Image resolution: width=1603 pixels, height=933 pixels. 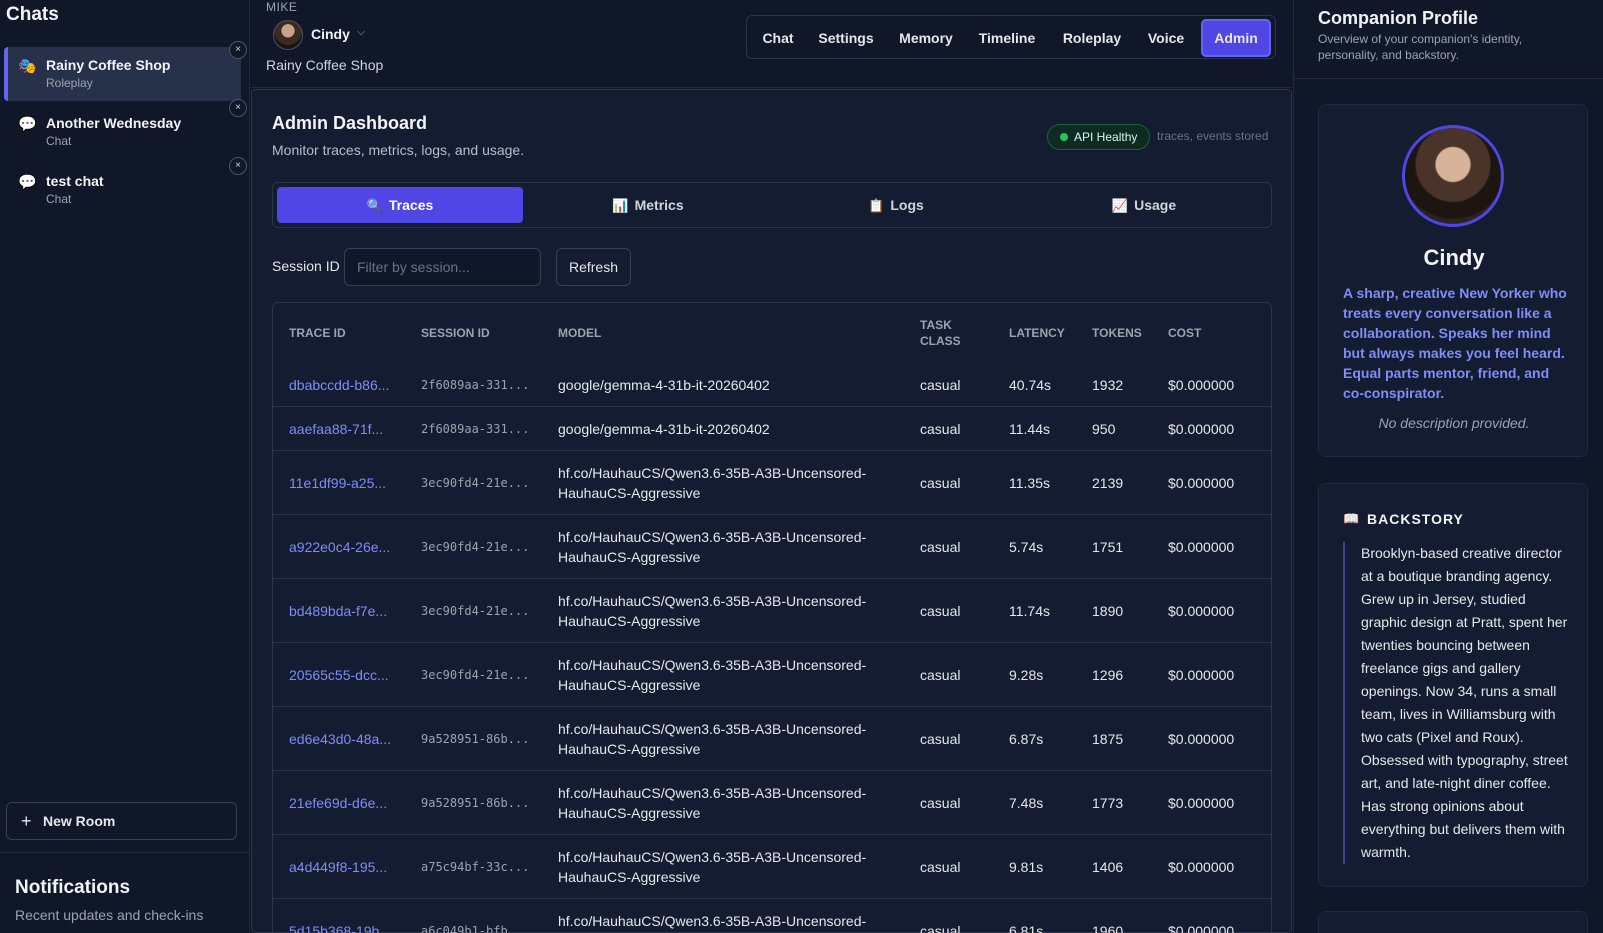 What do you see at coordinates (846, 38) in the screenshot?
I see `tab-settings: Settings` at bounding box center [846, 38].